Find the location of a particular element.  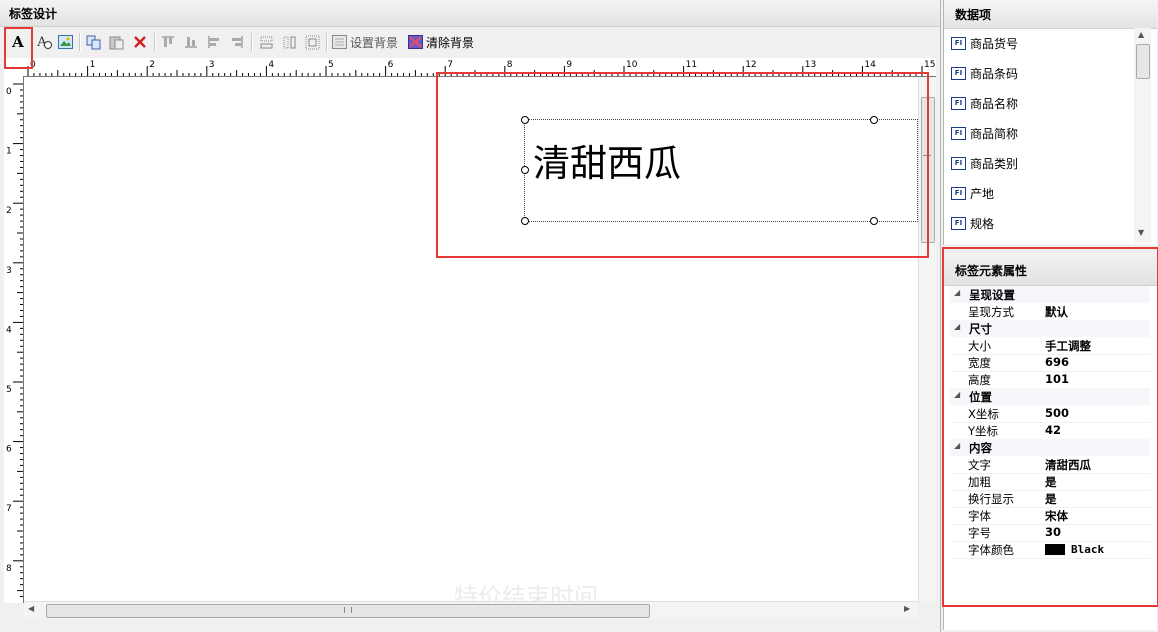

clear-background-icon is located at coordinates (415, 42).